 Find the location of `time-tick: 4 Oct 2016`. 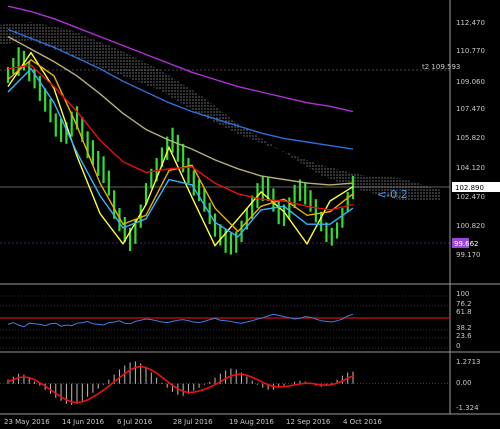

time-tick: 4 Oct 2016 is located at coordinates (362, 422).